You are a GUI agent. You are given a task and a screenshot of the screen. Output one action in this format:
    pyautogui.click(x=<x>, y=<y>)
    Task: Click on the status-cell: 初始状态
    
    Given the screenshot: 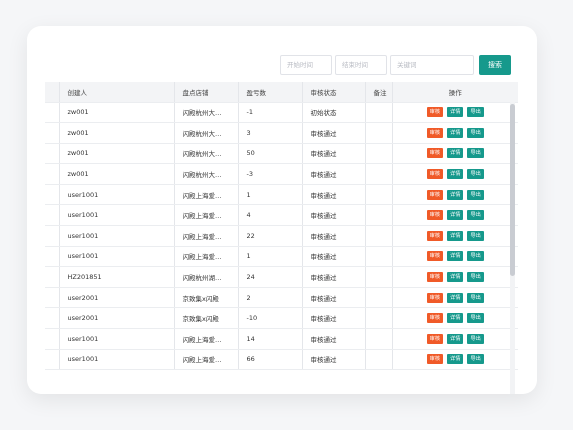 What is the action you would take?
    pyautogui.click(x=334, y=113)
    